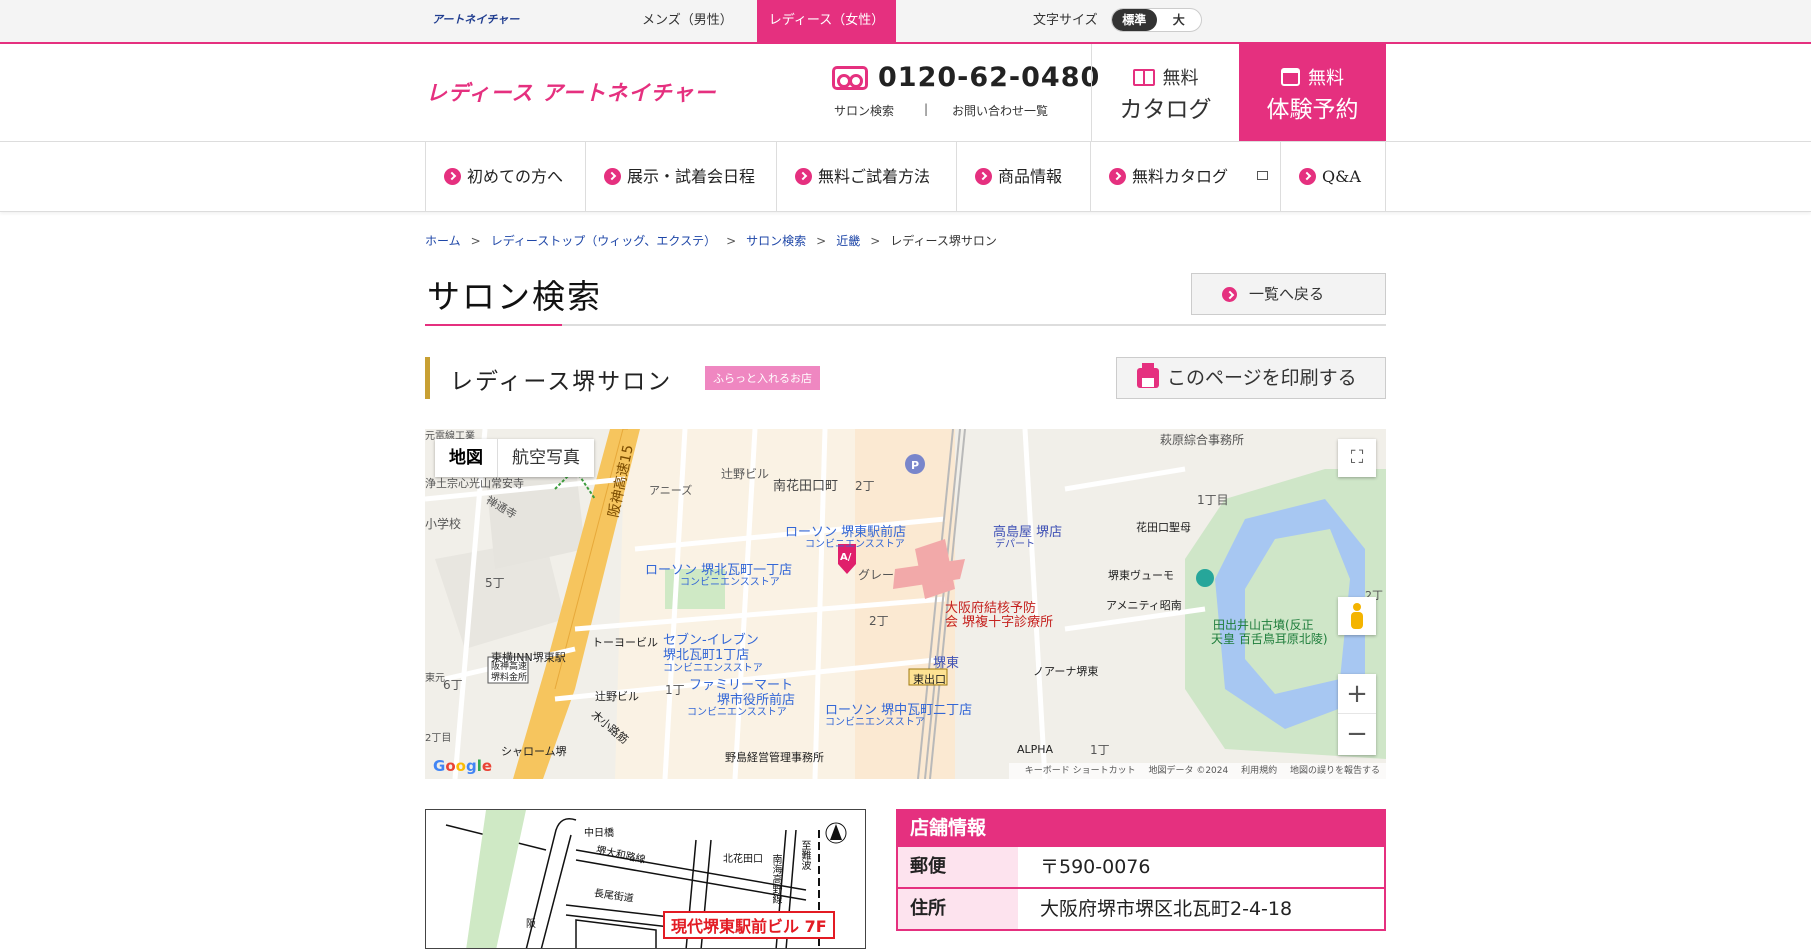 This screenshot has height=949, width=1811. I want to click on back-to-list-button: 一覧へ戻る, so click(1288, 294).